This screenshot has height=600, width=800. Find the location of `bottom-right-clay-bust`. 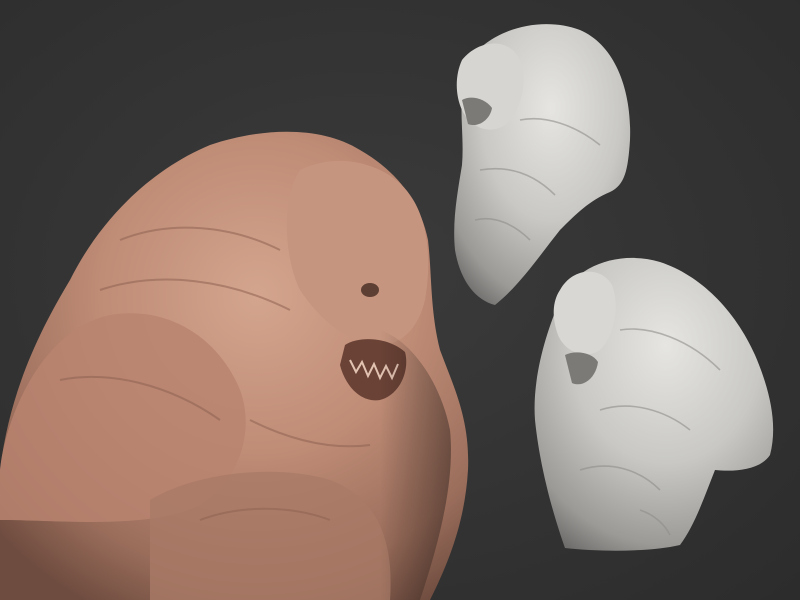

bottom-right-clay-bust is located at coordinates (654, 404).